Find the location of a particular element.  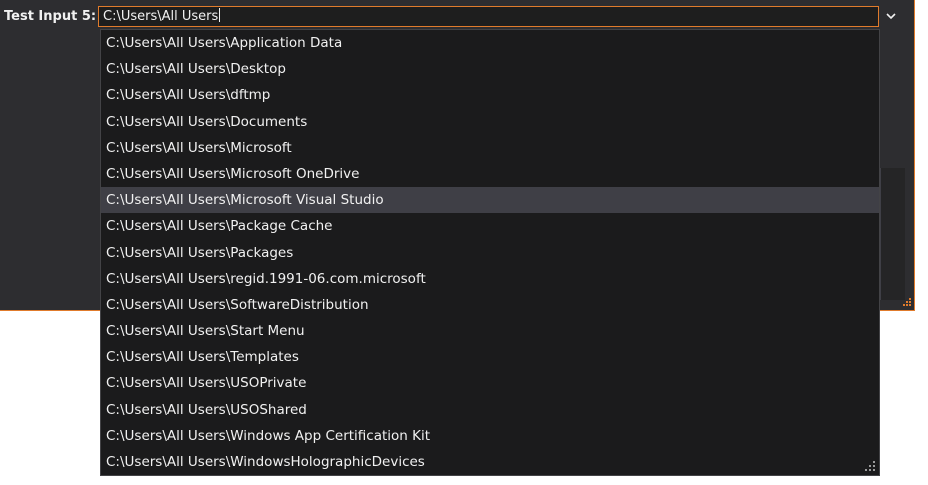

dropdown-button is located at coordinates (891, 16).